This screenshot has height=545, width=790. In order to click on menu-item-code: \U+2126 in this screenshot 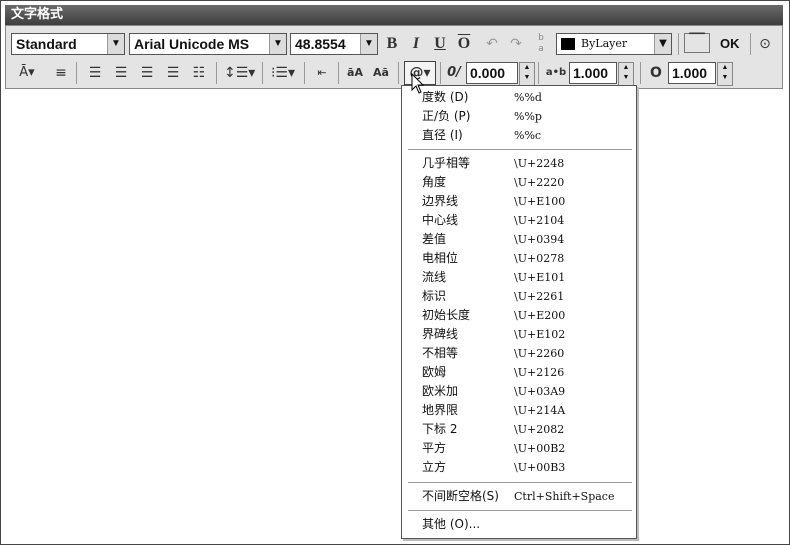, I will do `click(539, 372)`.